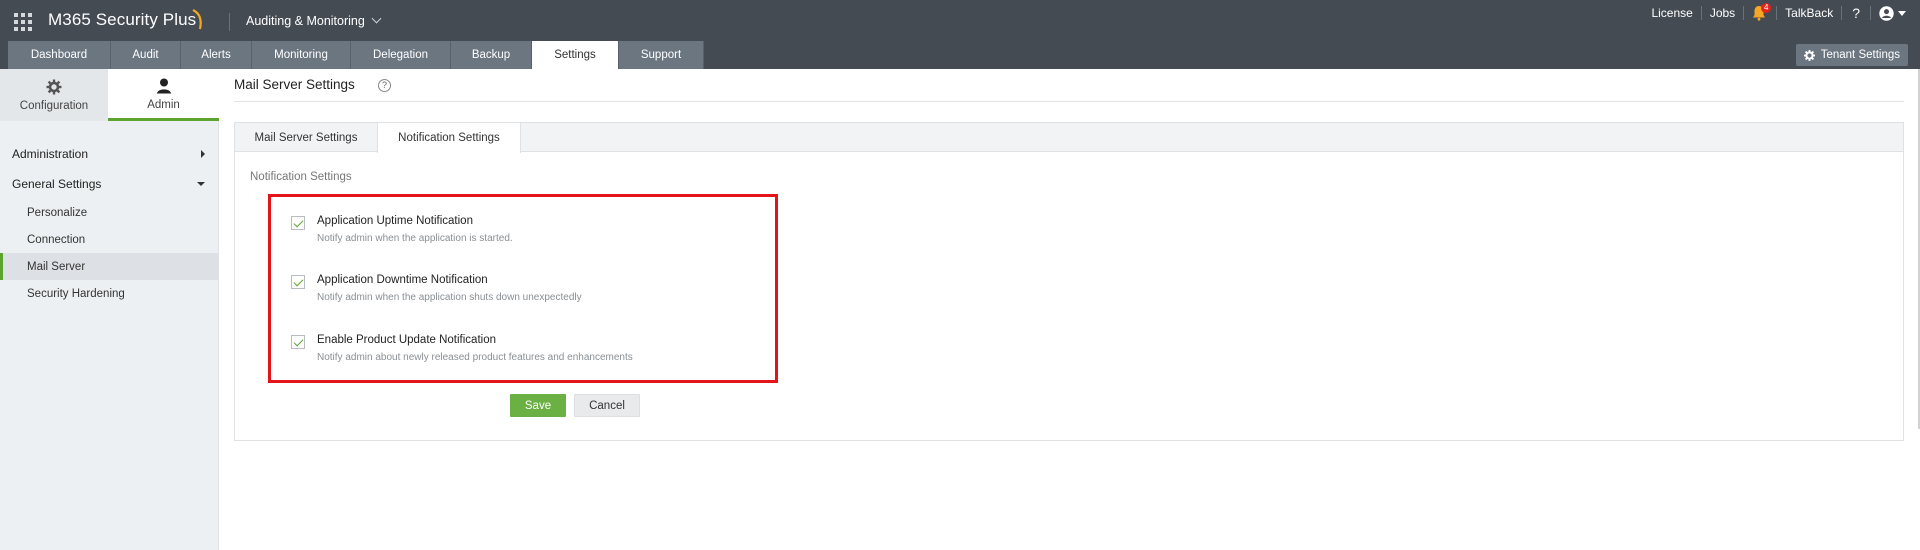 The height and width of the screenshot is (550, 1920). I want to click on tab-settings: Settings, so click(575, 55).